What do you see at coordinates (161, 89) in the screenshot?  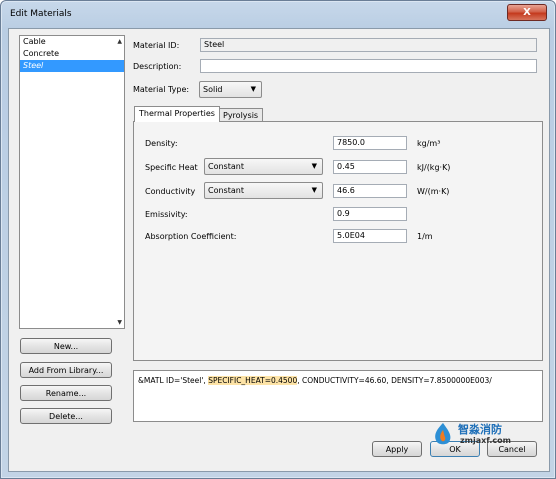 I see `material-type-label: Material Type:` at bounding box center [161, 89].